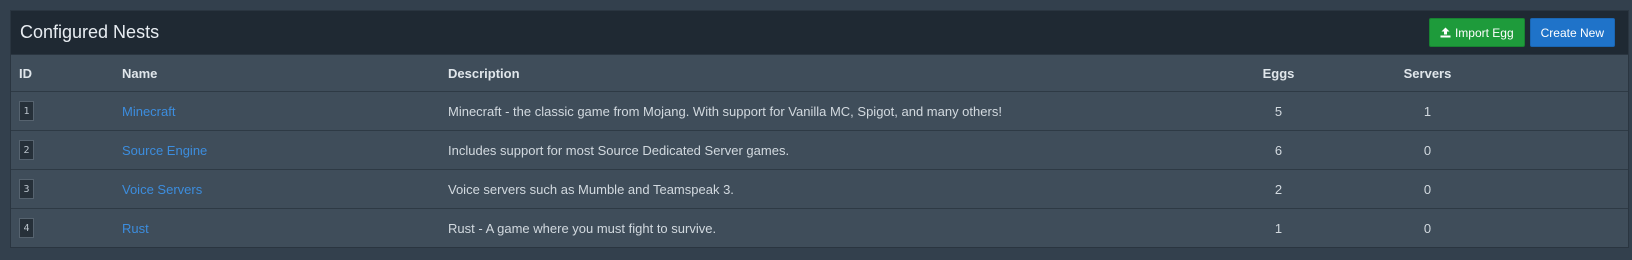 Image resolution: width=1632 pixels, height=260 pixels. Describe the element at coordinates (1278, 150) in the screenshot. I see `eggs-cell: 6` at that location.